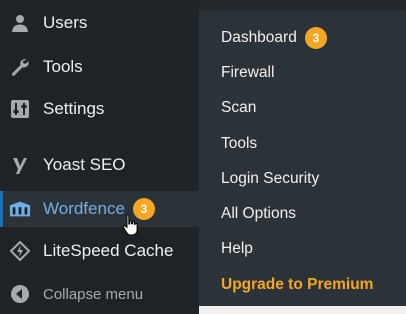  I want to click on submenu-item-tools: Tools, so click(239, 144).